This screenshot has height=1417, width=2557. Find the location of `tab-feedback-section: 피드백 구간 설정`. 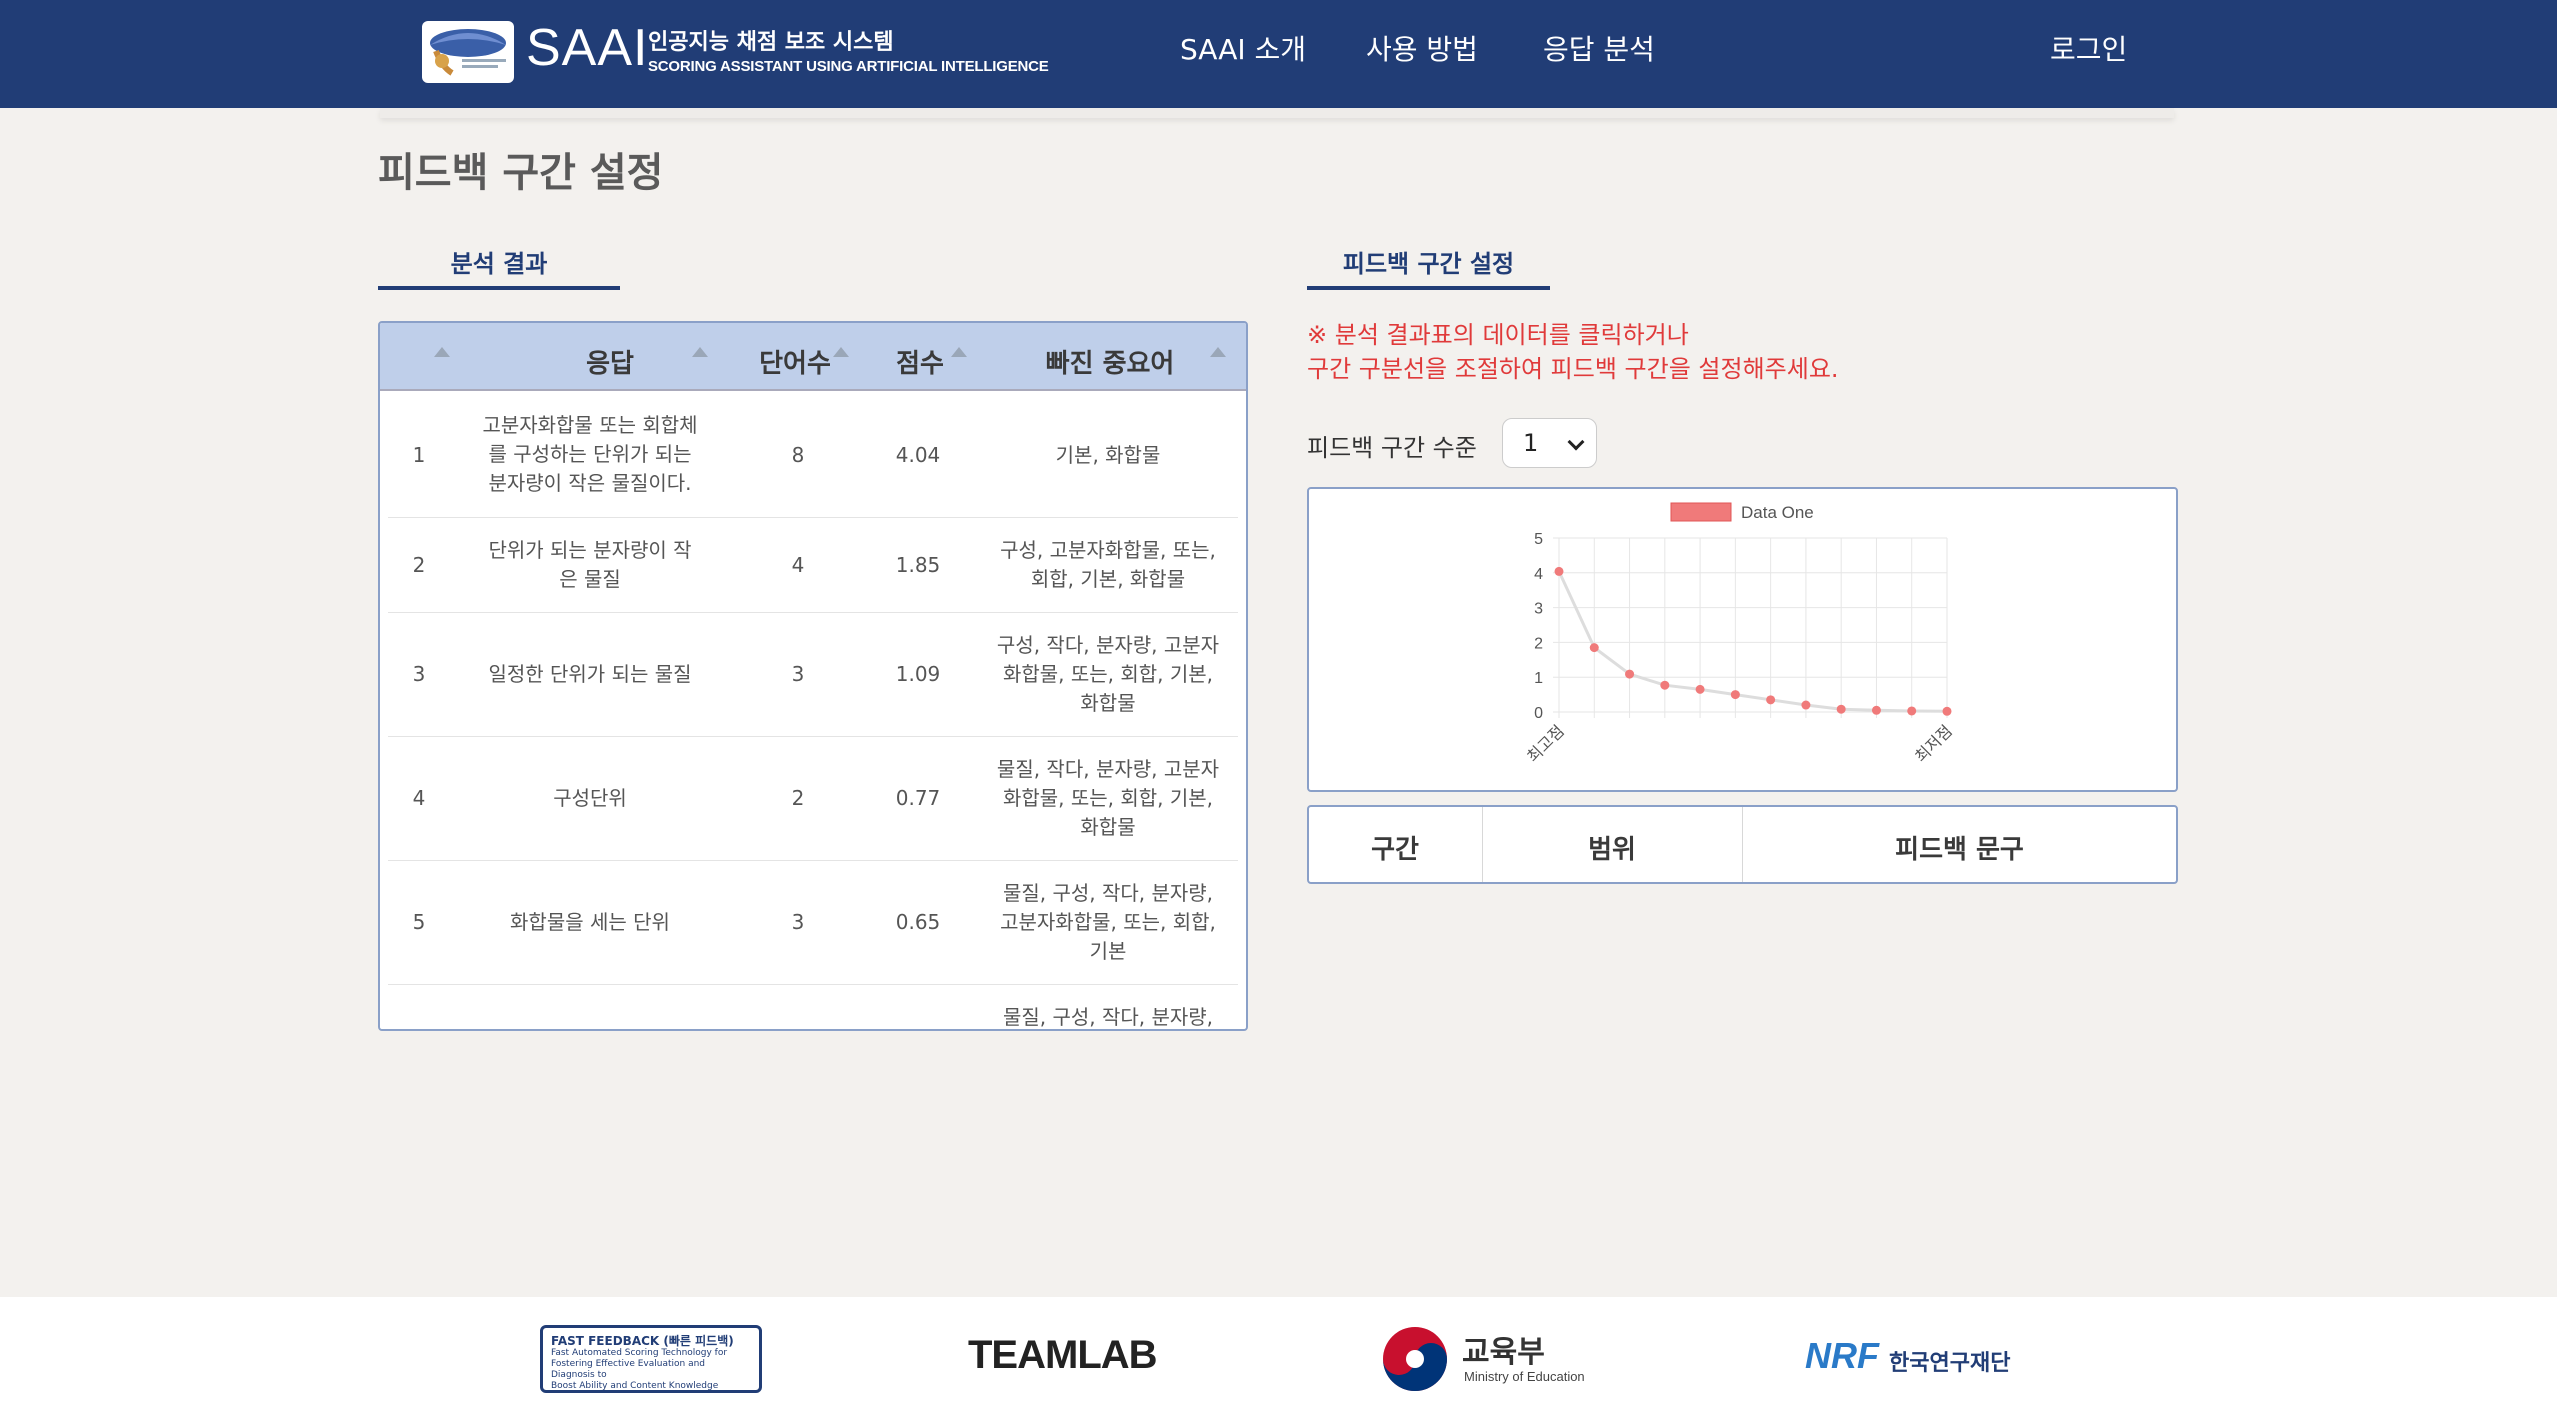

tab-feedback-section: 피드백 구간 설정 is located at coordinates (1428, 261).